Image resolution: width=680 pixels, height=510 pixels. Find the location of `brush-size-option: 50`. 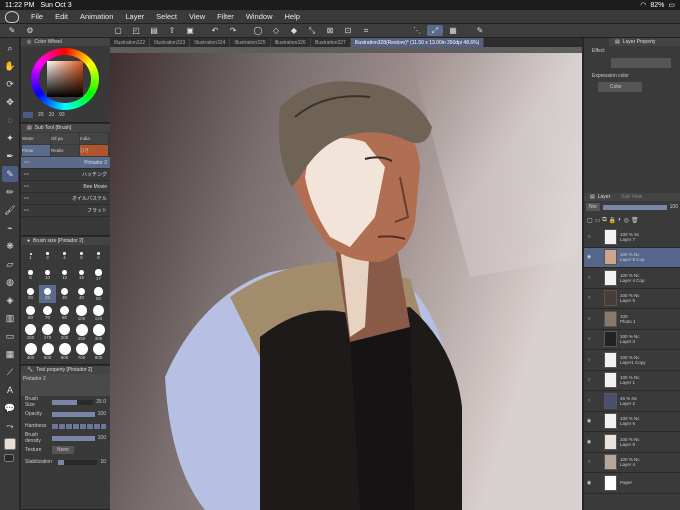

brush-size-option: 50 is located at coordinates (98, 294).